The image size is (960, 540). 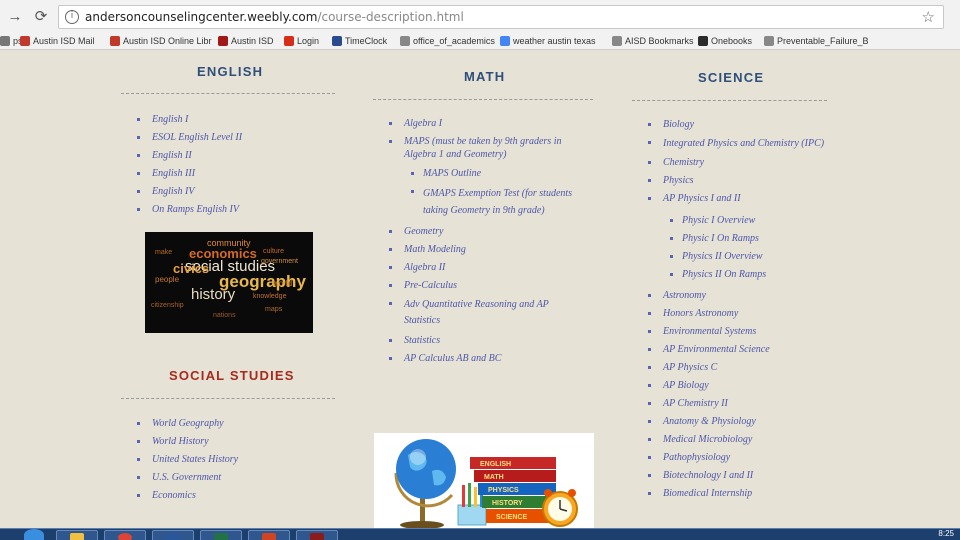 I want to click on course-link: Biology, so click(x=741, y=124).